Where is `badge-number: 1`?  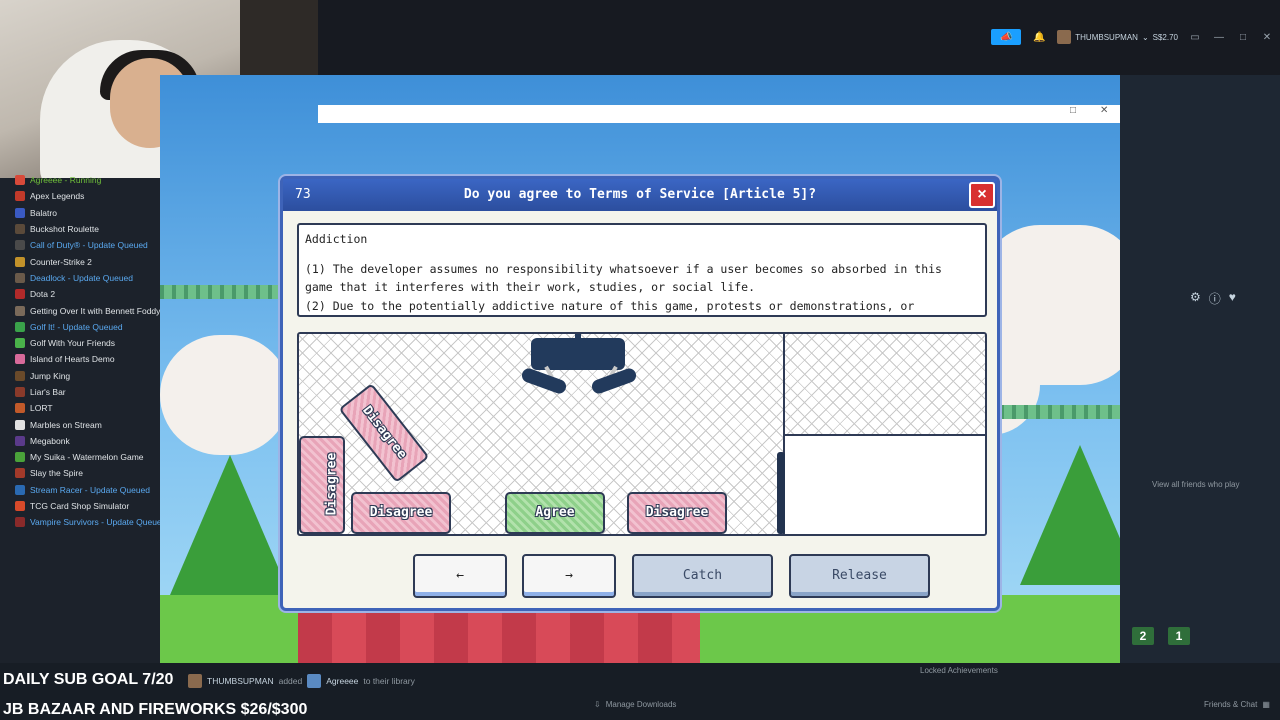 badge-number: 1 is located at coordinates (1179, 636).